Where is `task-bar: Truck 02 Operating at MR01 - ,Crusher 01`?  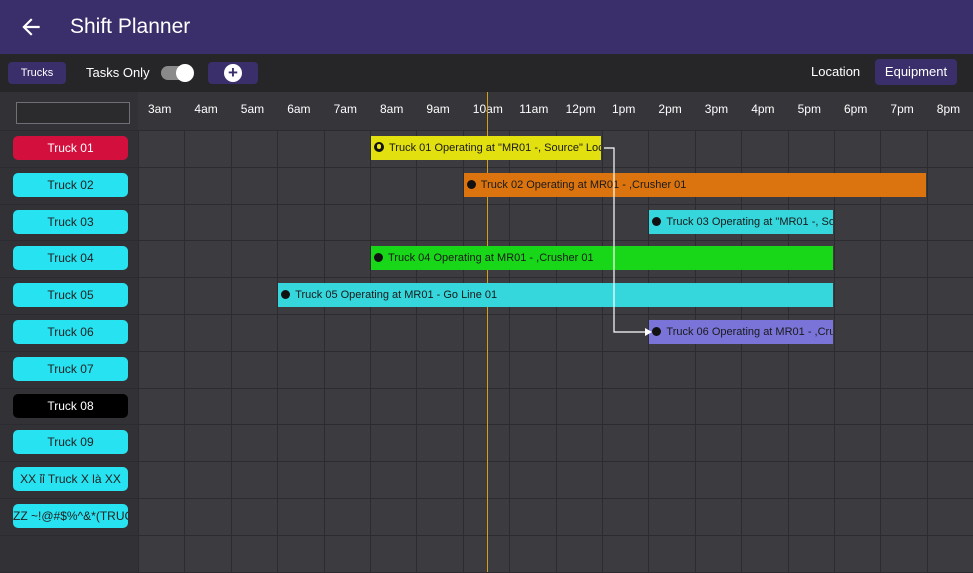
task-bar: Truck 02 Operating at MR01 - ,Crusher 01 is located at coordinates (694, 184).